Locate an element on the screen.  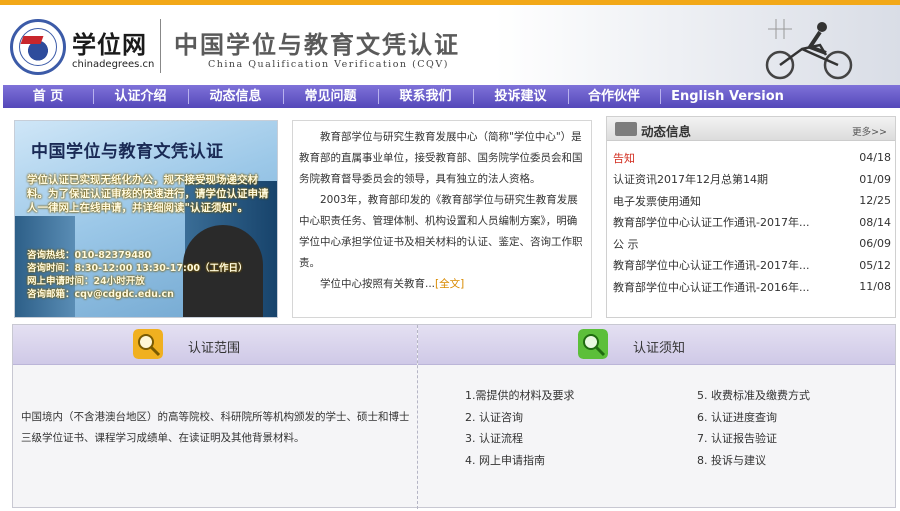
news-more-link: 更多>> is located at coordinates (869, 131).